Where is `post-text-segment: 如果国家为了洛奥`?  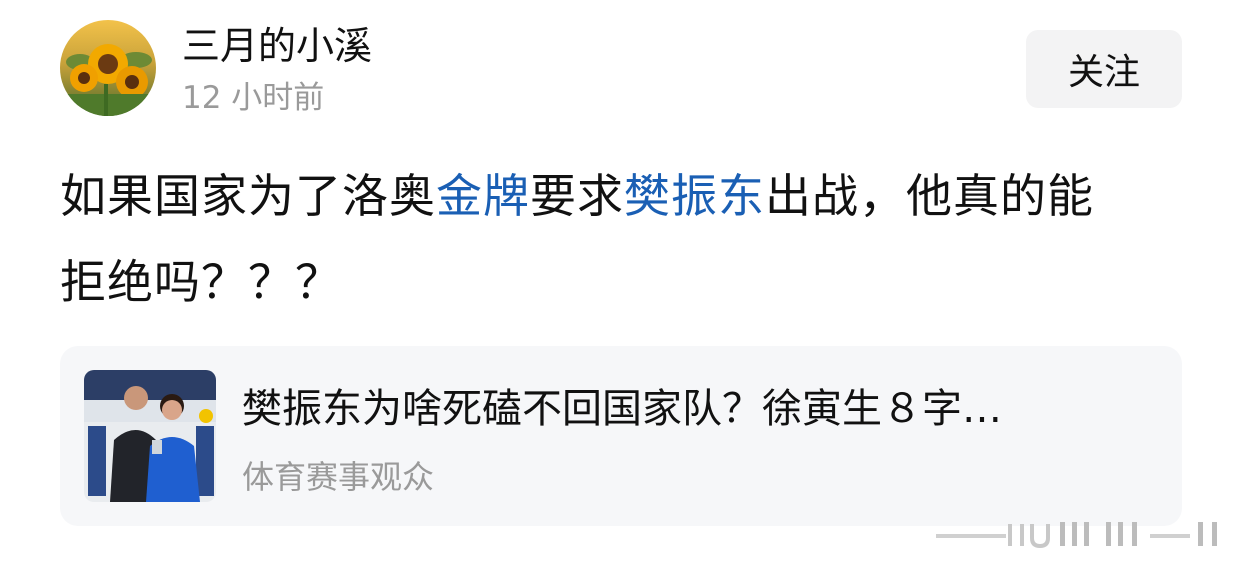 post-text-segment: 如果国家为了洛奥 is located at coordinates (248, 196).